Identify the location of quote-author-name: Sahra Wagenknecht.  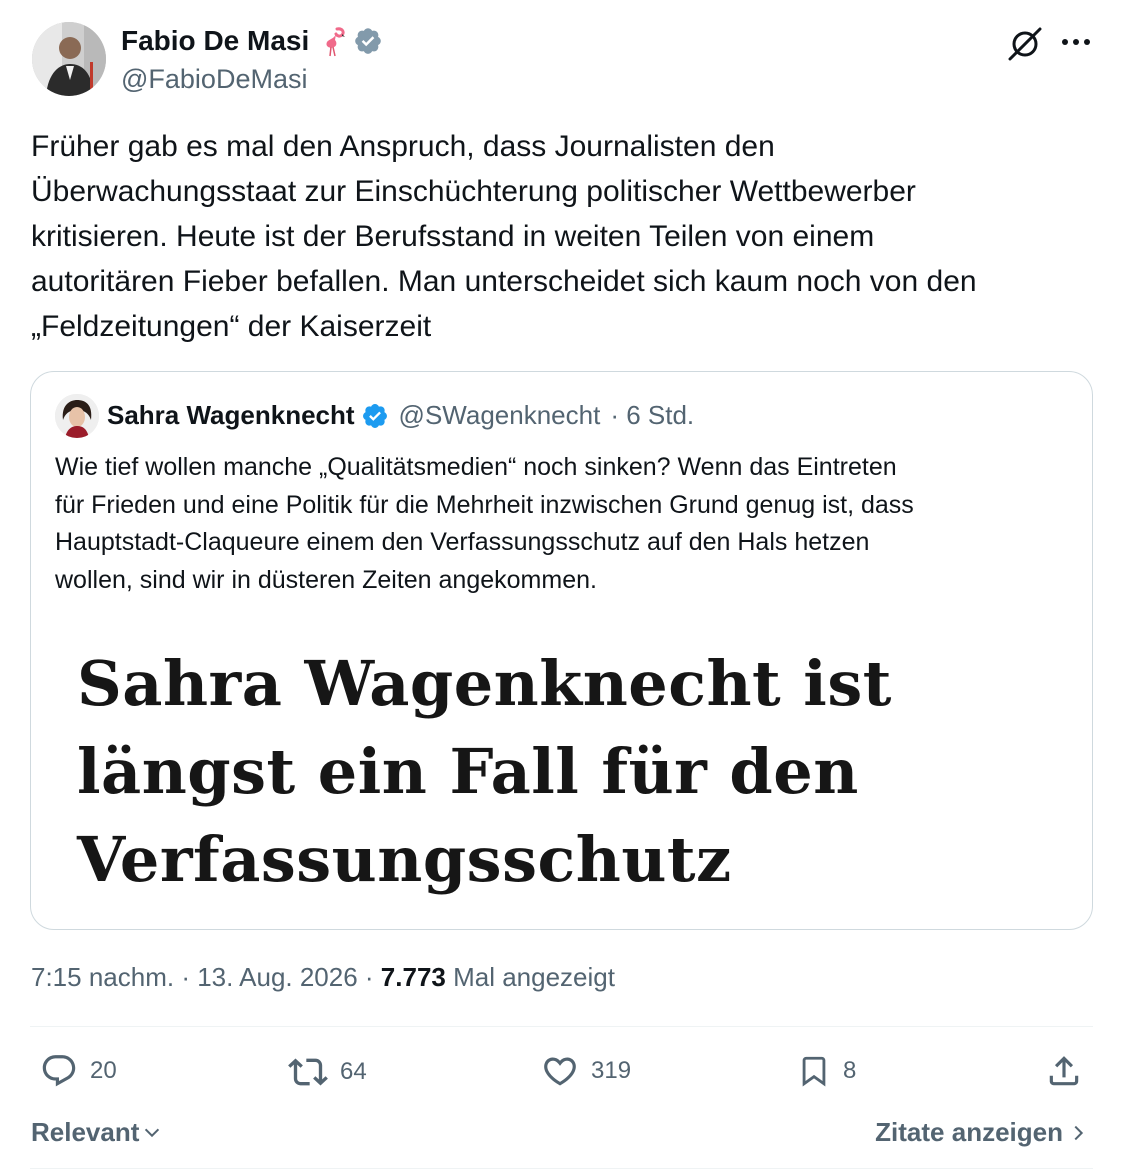
(231, 415).